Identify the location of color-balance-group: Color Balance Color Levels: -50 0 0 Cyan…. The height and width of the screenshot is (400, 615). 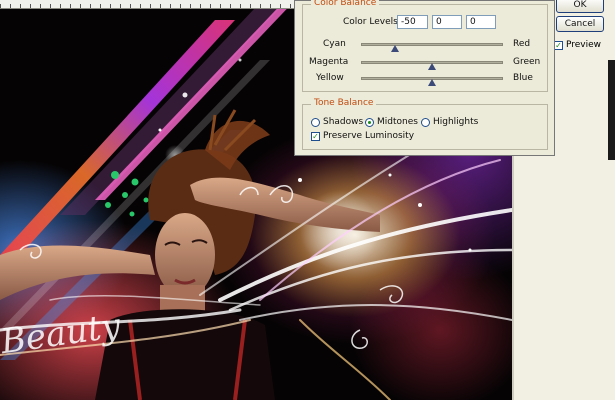
(425, 46).